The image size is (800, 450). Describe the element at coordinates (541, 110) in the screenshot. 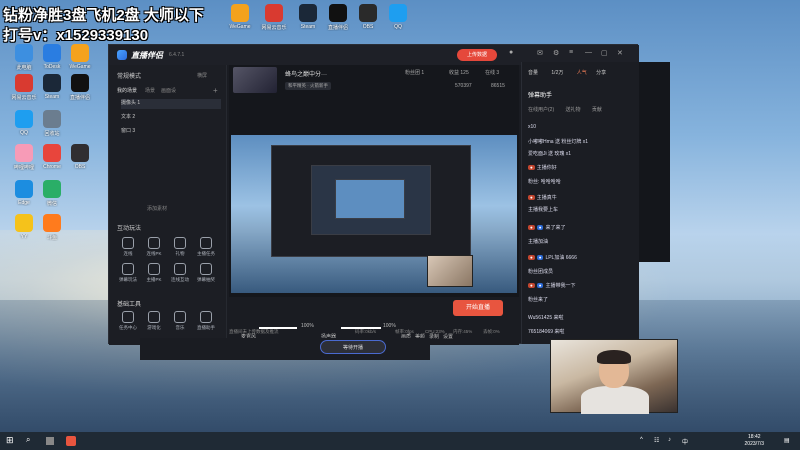

I see `chat-subtab: 在线用户(2)` at that location.